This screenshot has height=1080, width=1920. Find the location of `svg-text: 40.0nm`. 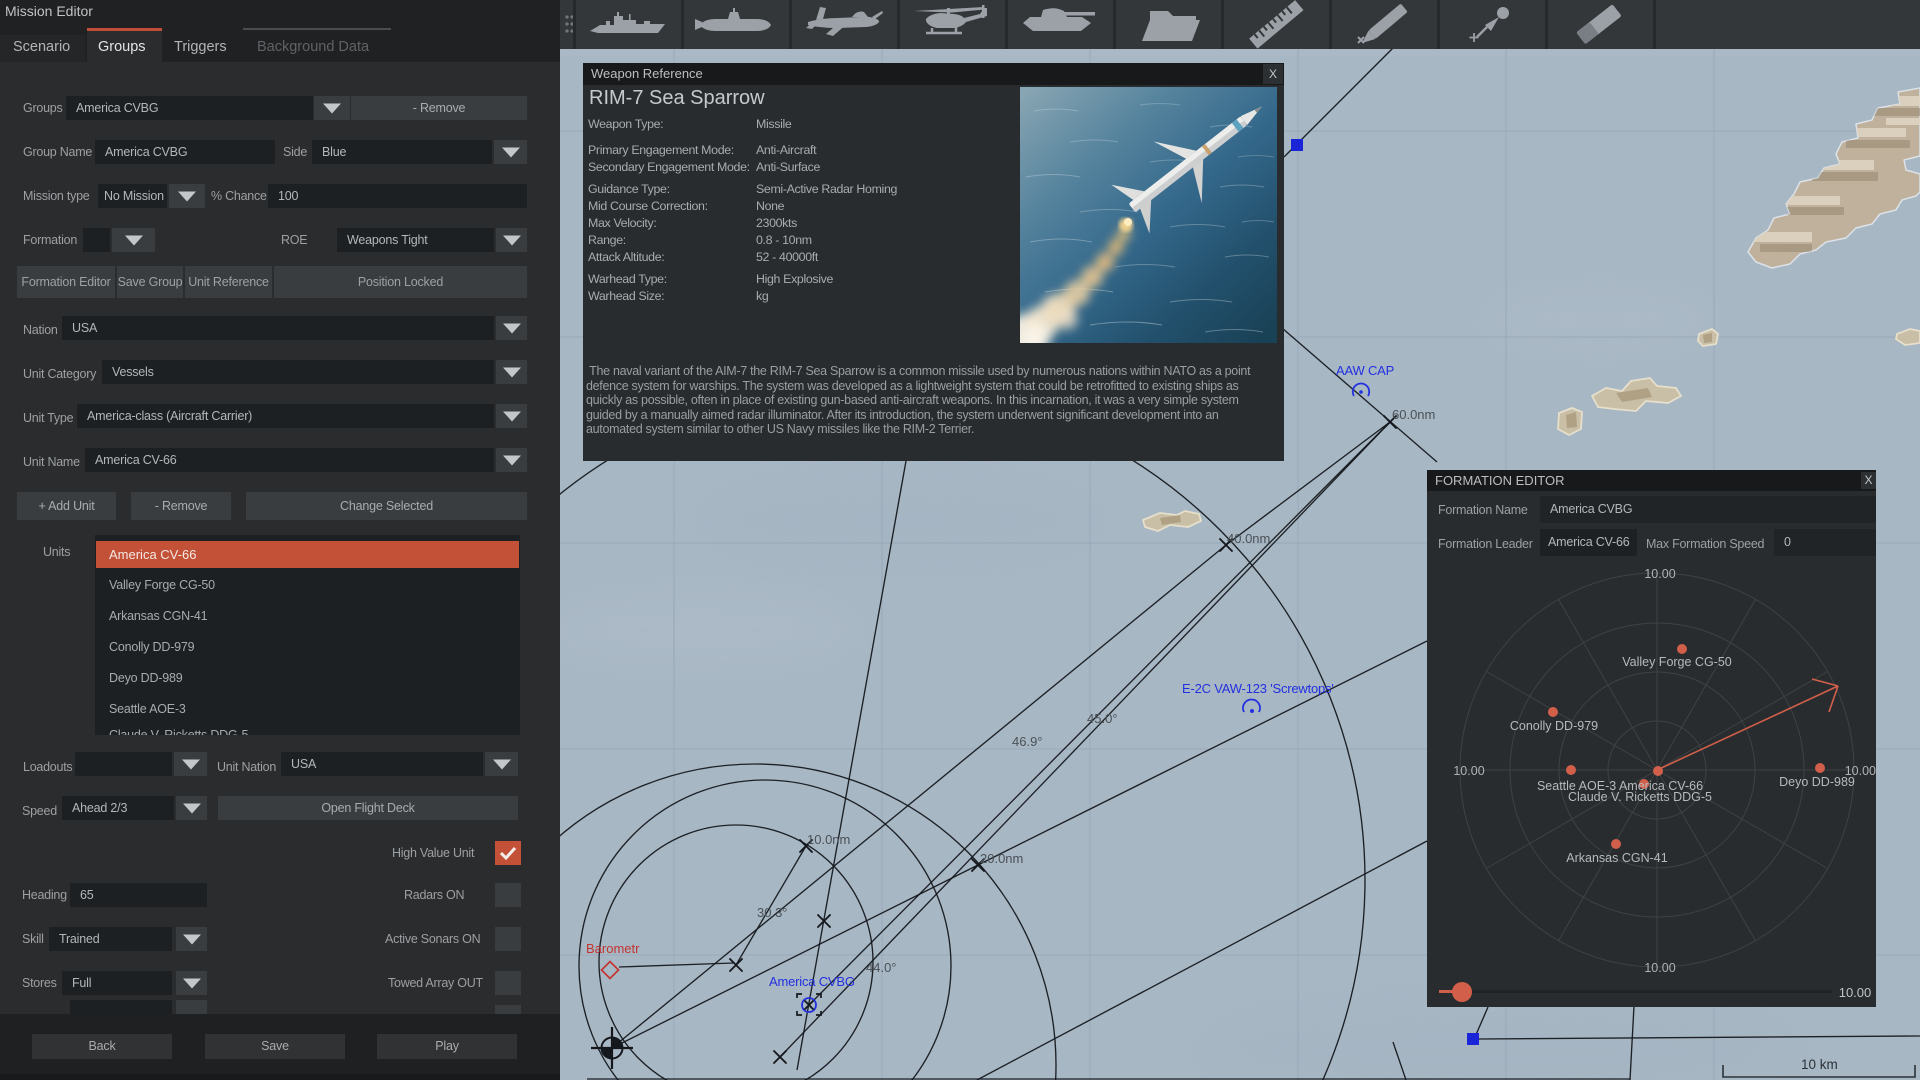

svg-text: 40.0nm is located at coordinates (1248, 538).